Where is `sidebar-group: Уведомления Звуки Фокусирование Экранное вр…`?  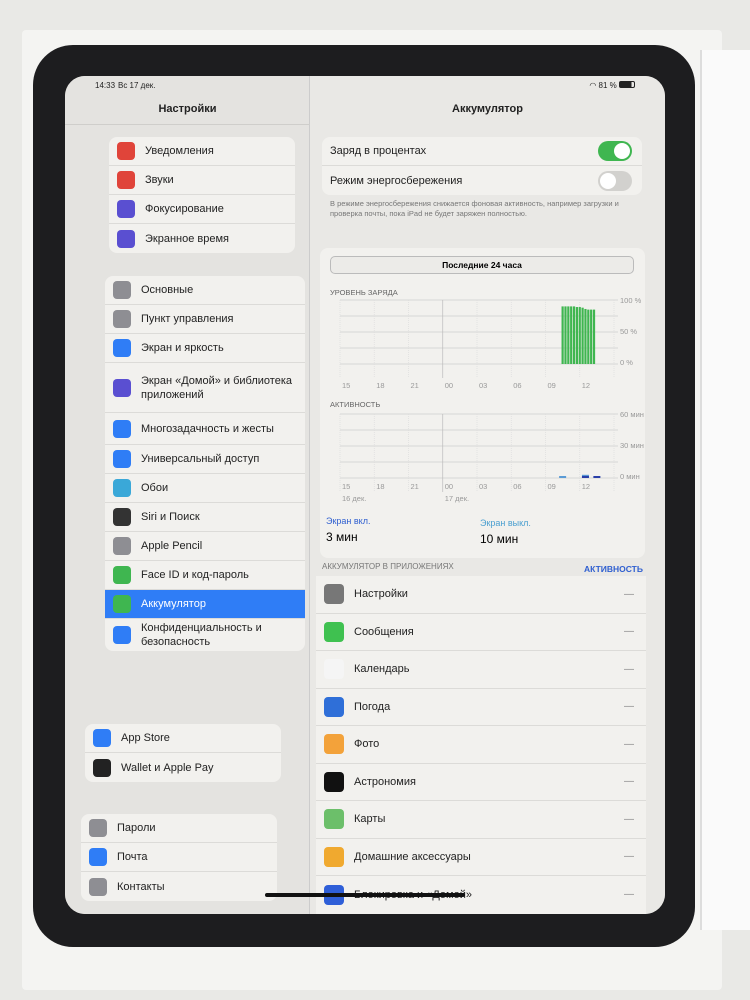
sidebar-group: Уведомления Звуки Фокусирование Экранное вр… is located at coordinates (202, 195).